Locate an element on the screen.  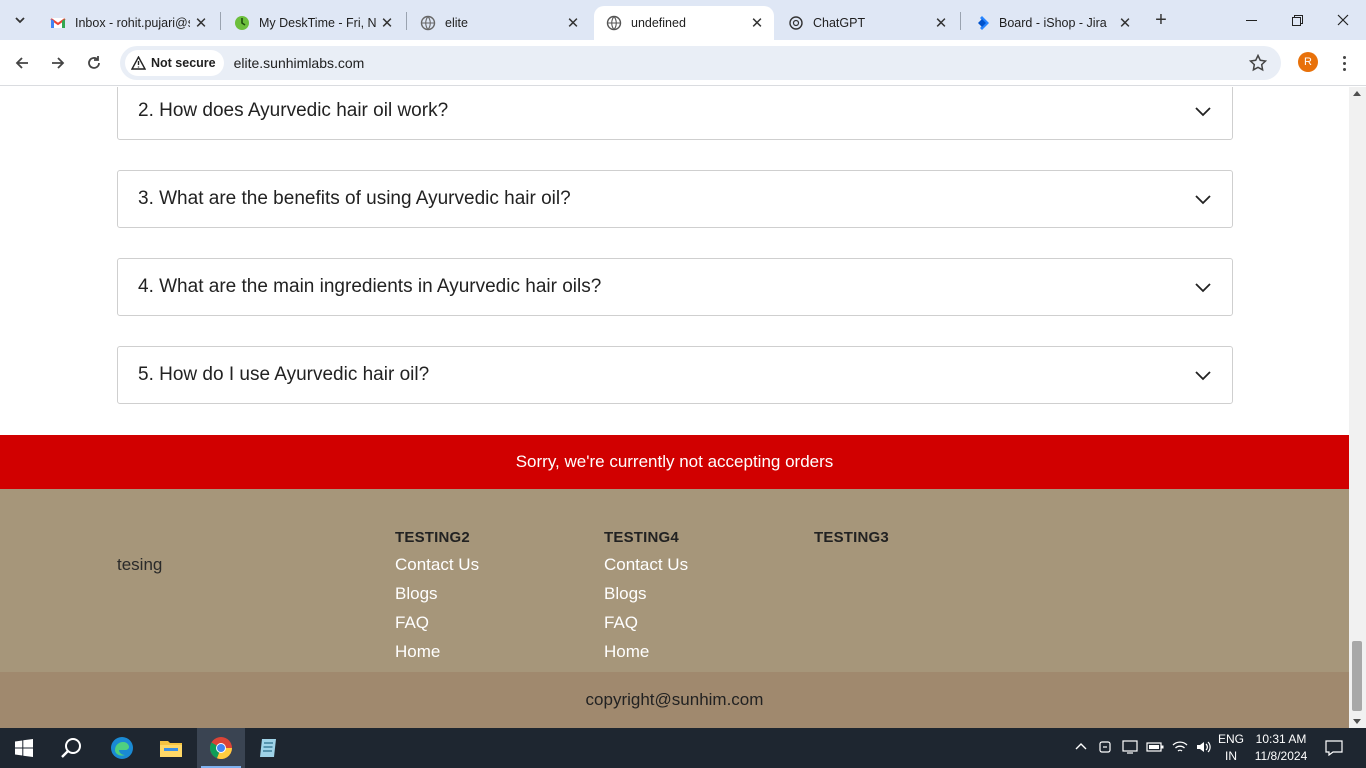
dot is located at coordinates (1344, 57).